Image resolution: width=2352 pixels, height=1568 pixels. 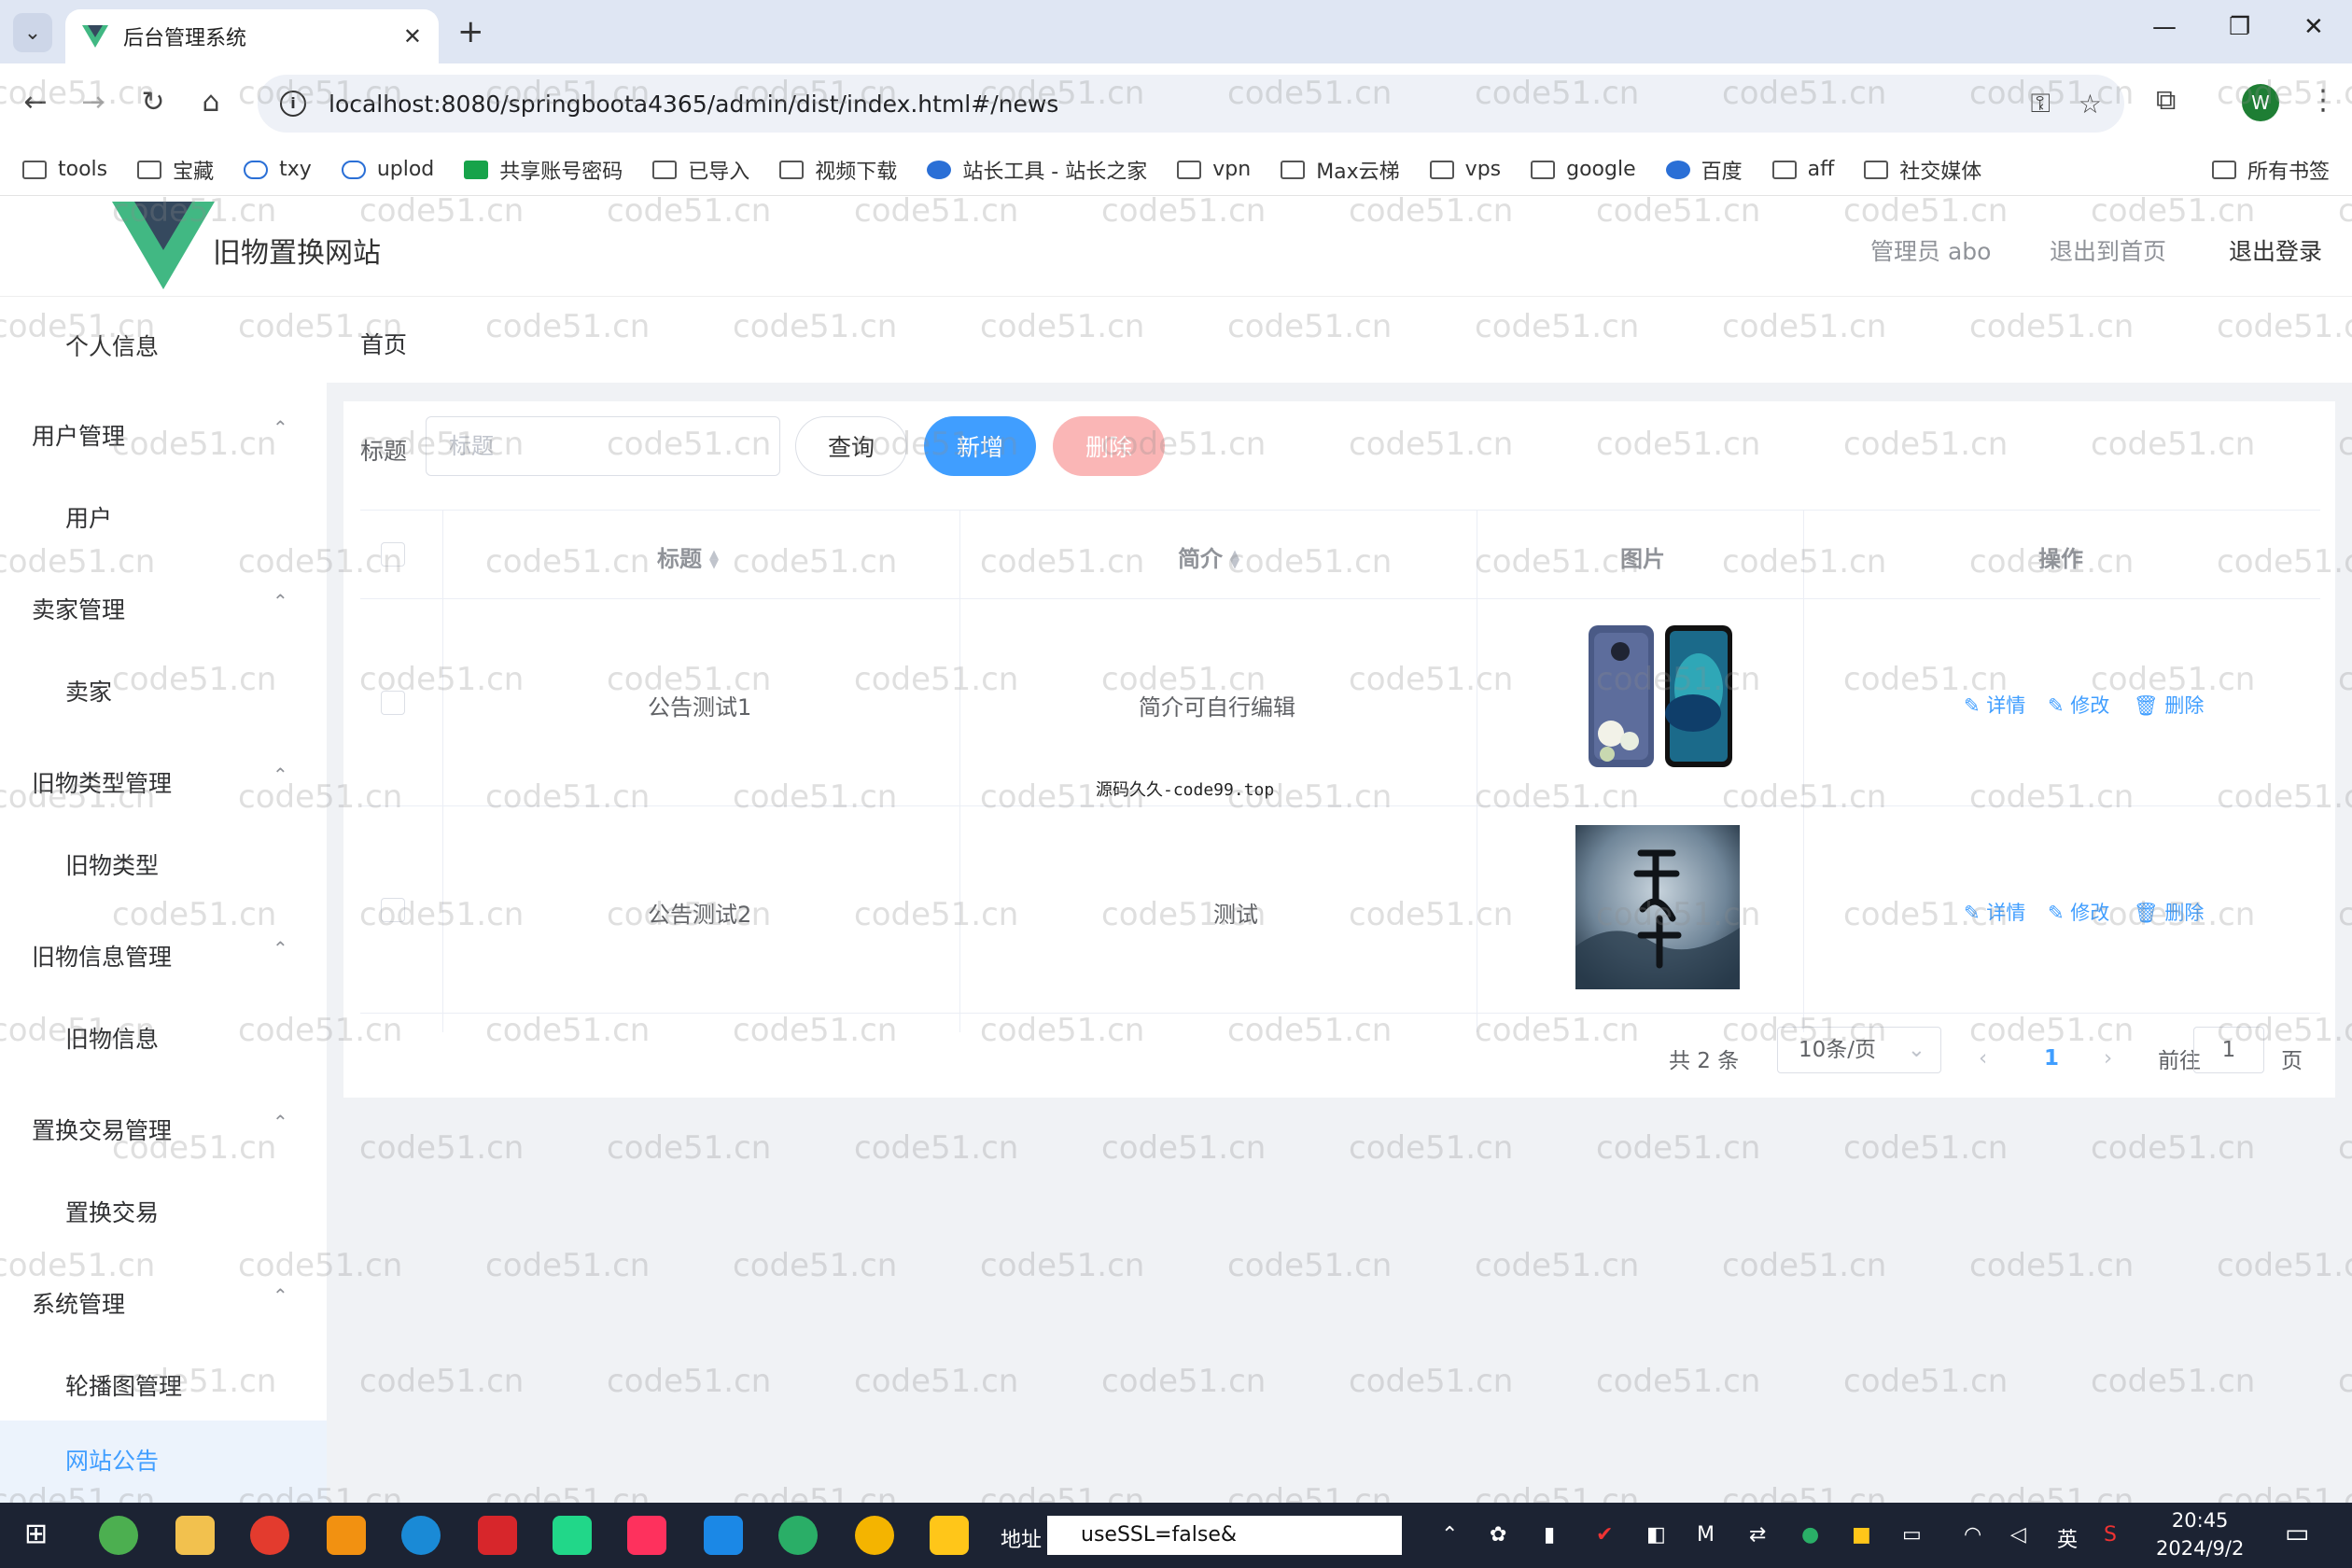 What do you see at coordinates (1498, 1535) in the screenshot?
I see `tray-flower-icon: ✿` at bounding box center [1498, 1535].